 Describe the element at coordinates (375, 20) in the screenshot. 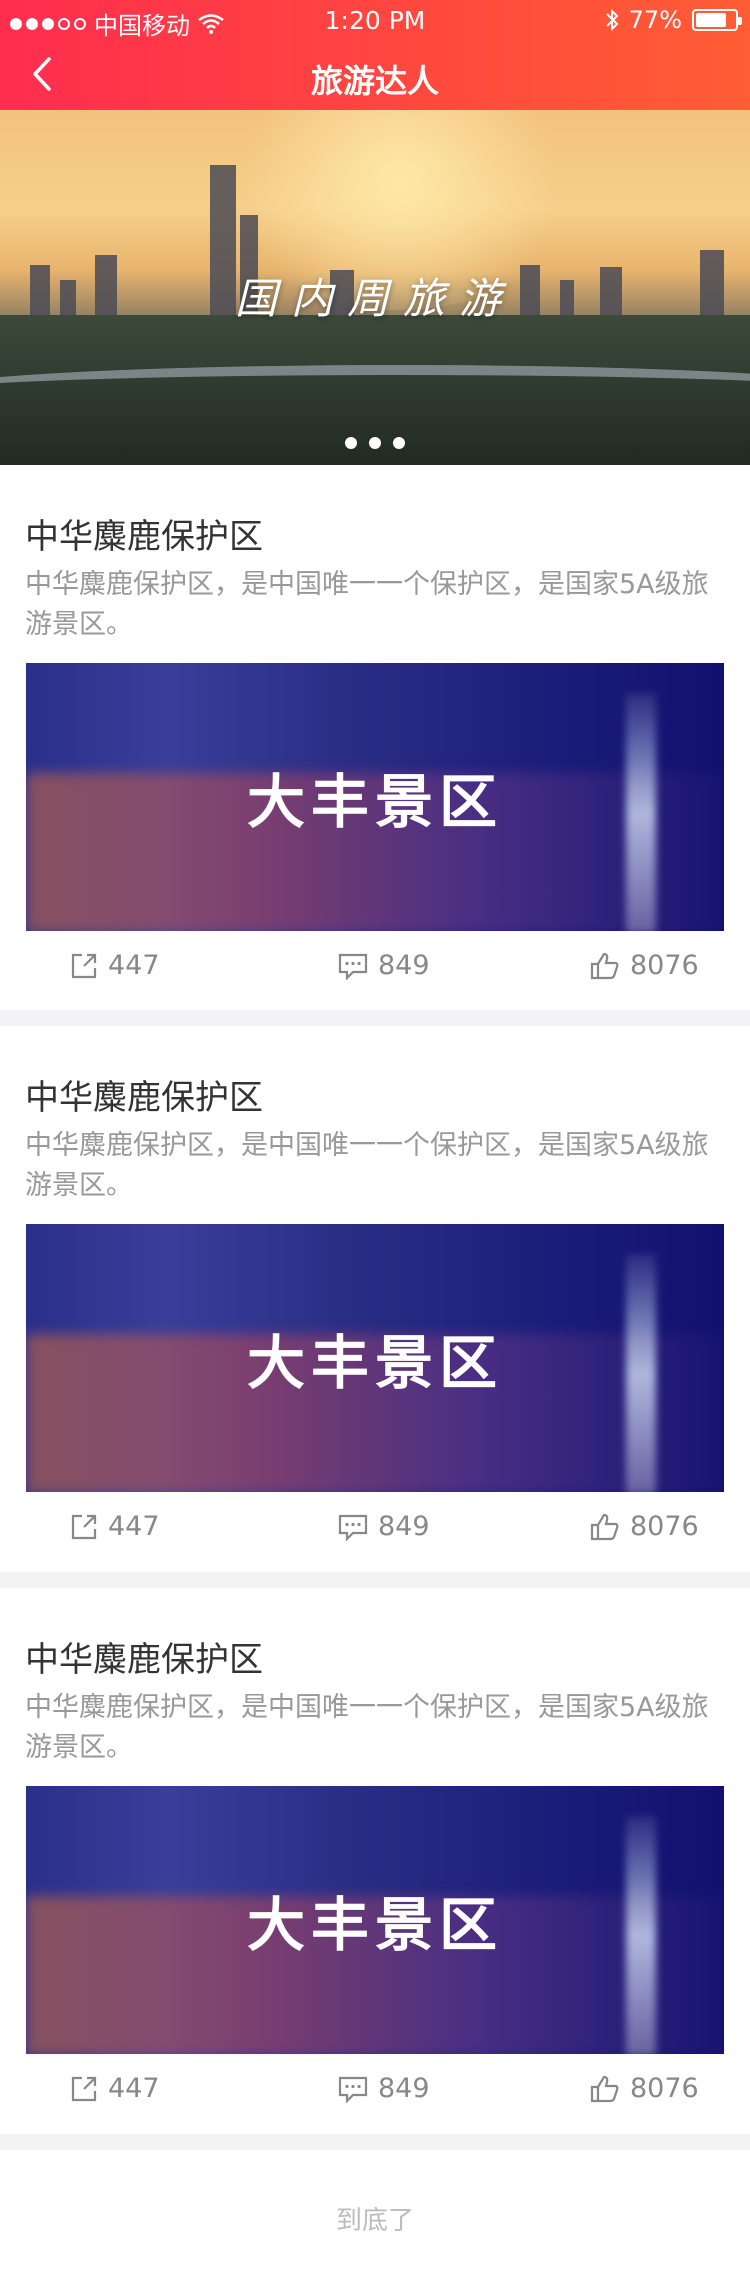

I see `status-bar: 中国移动 1:20 PM 77%` at that location.